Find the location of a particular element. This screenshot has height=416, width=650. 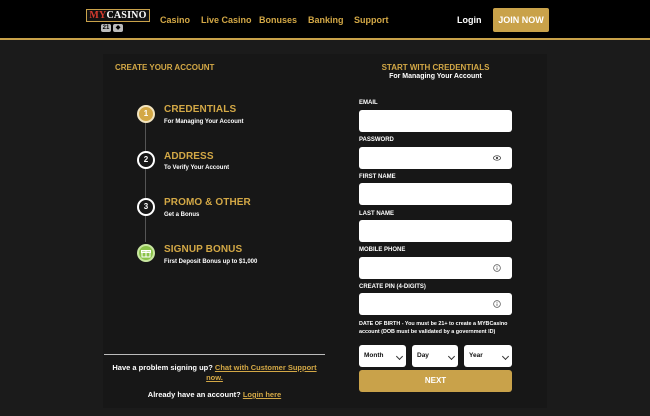

last-name-label: LAST NAME is located at coordinates (376, 214).